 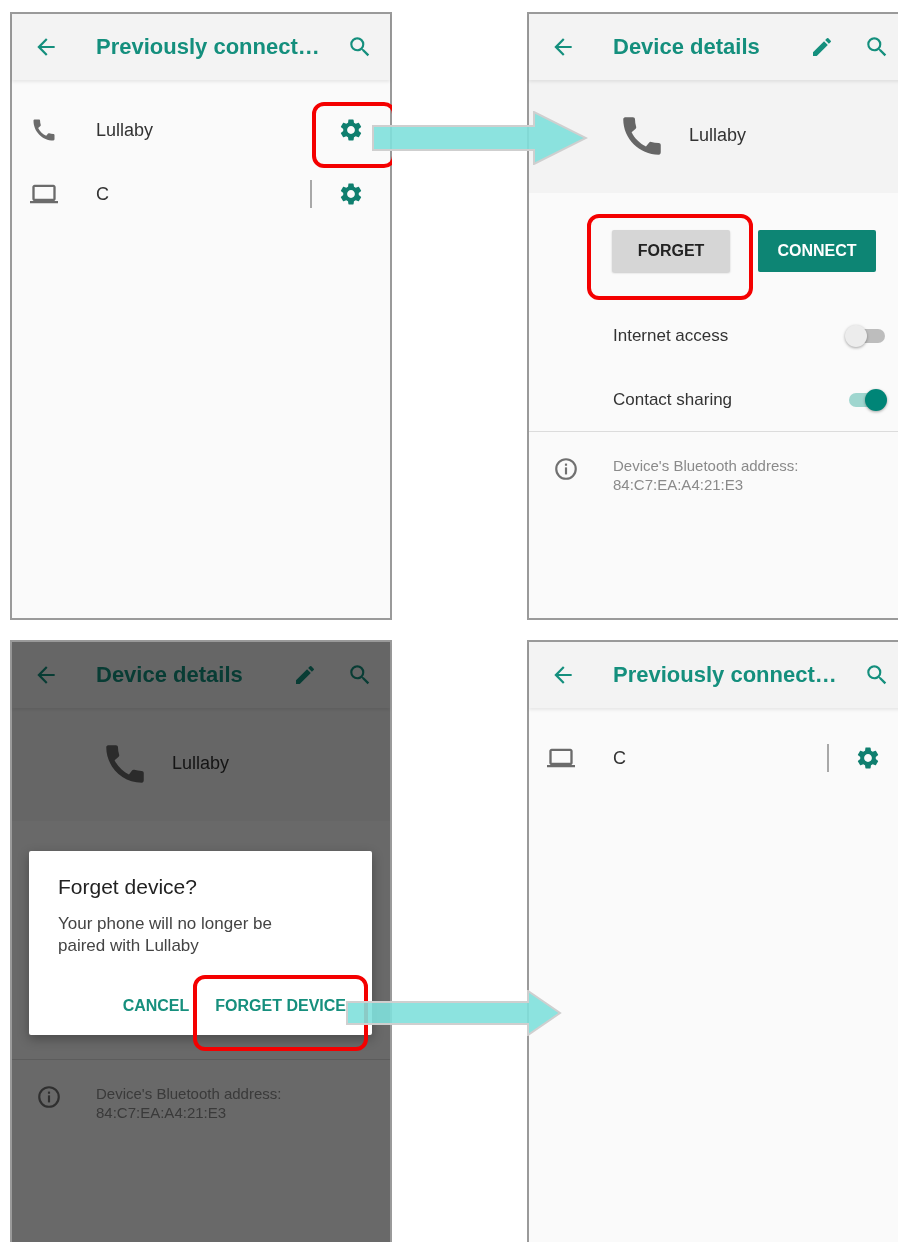 I want to click on bluetooth-address-text: Device's Bluetooth address: 84:C7:EA:A4:21:E3, so click(x=706, y=475).